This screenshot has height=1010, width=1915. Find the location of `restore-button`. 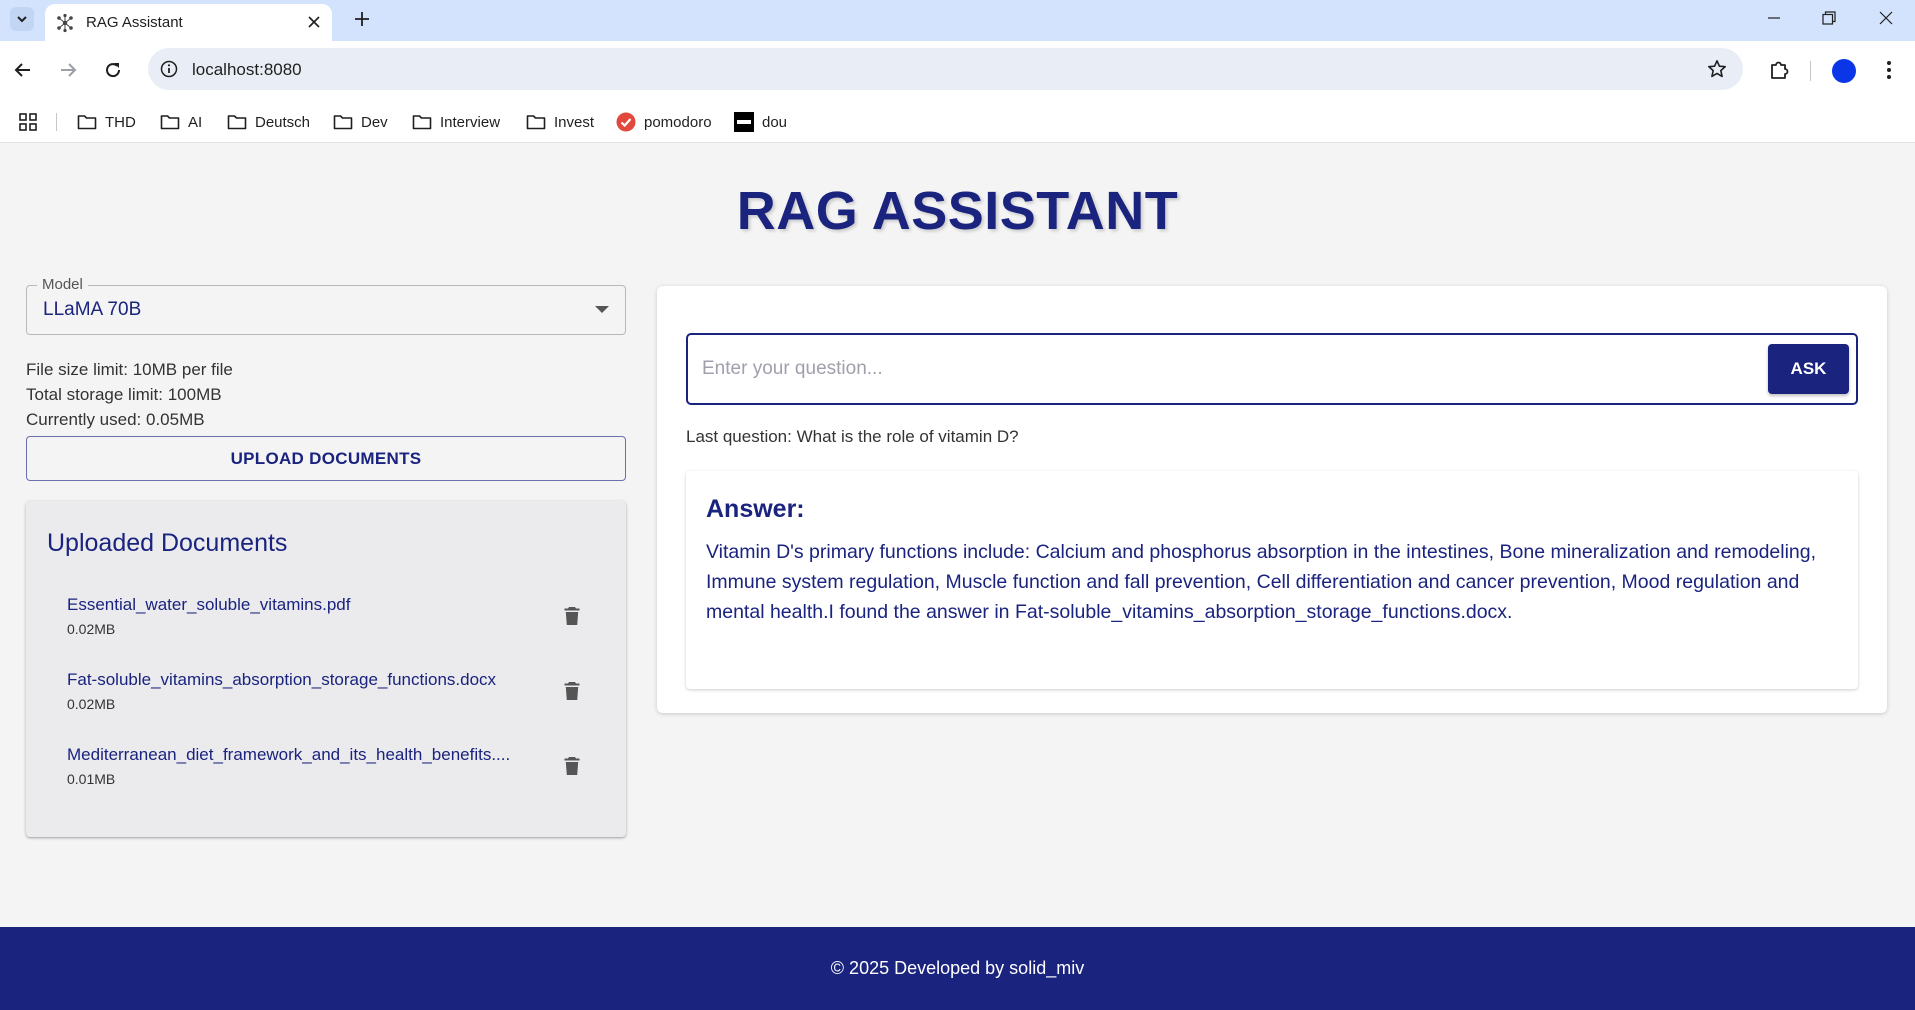

restore-button is located at coordinates (1829, 18).